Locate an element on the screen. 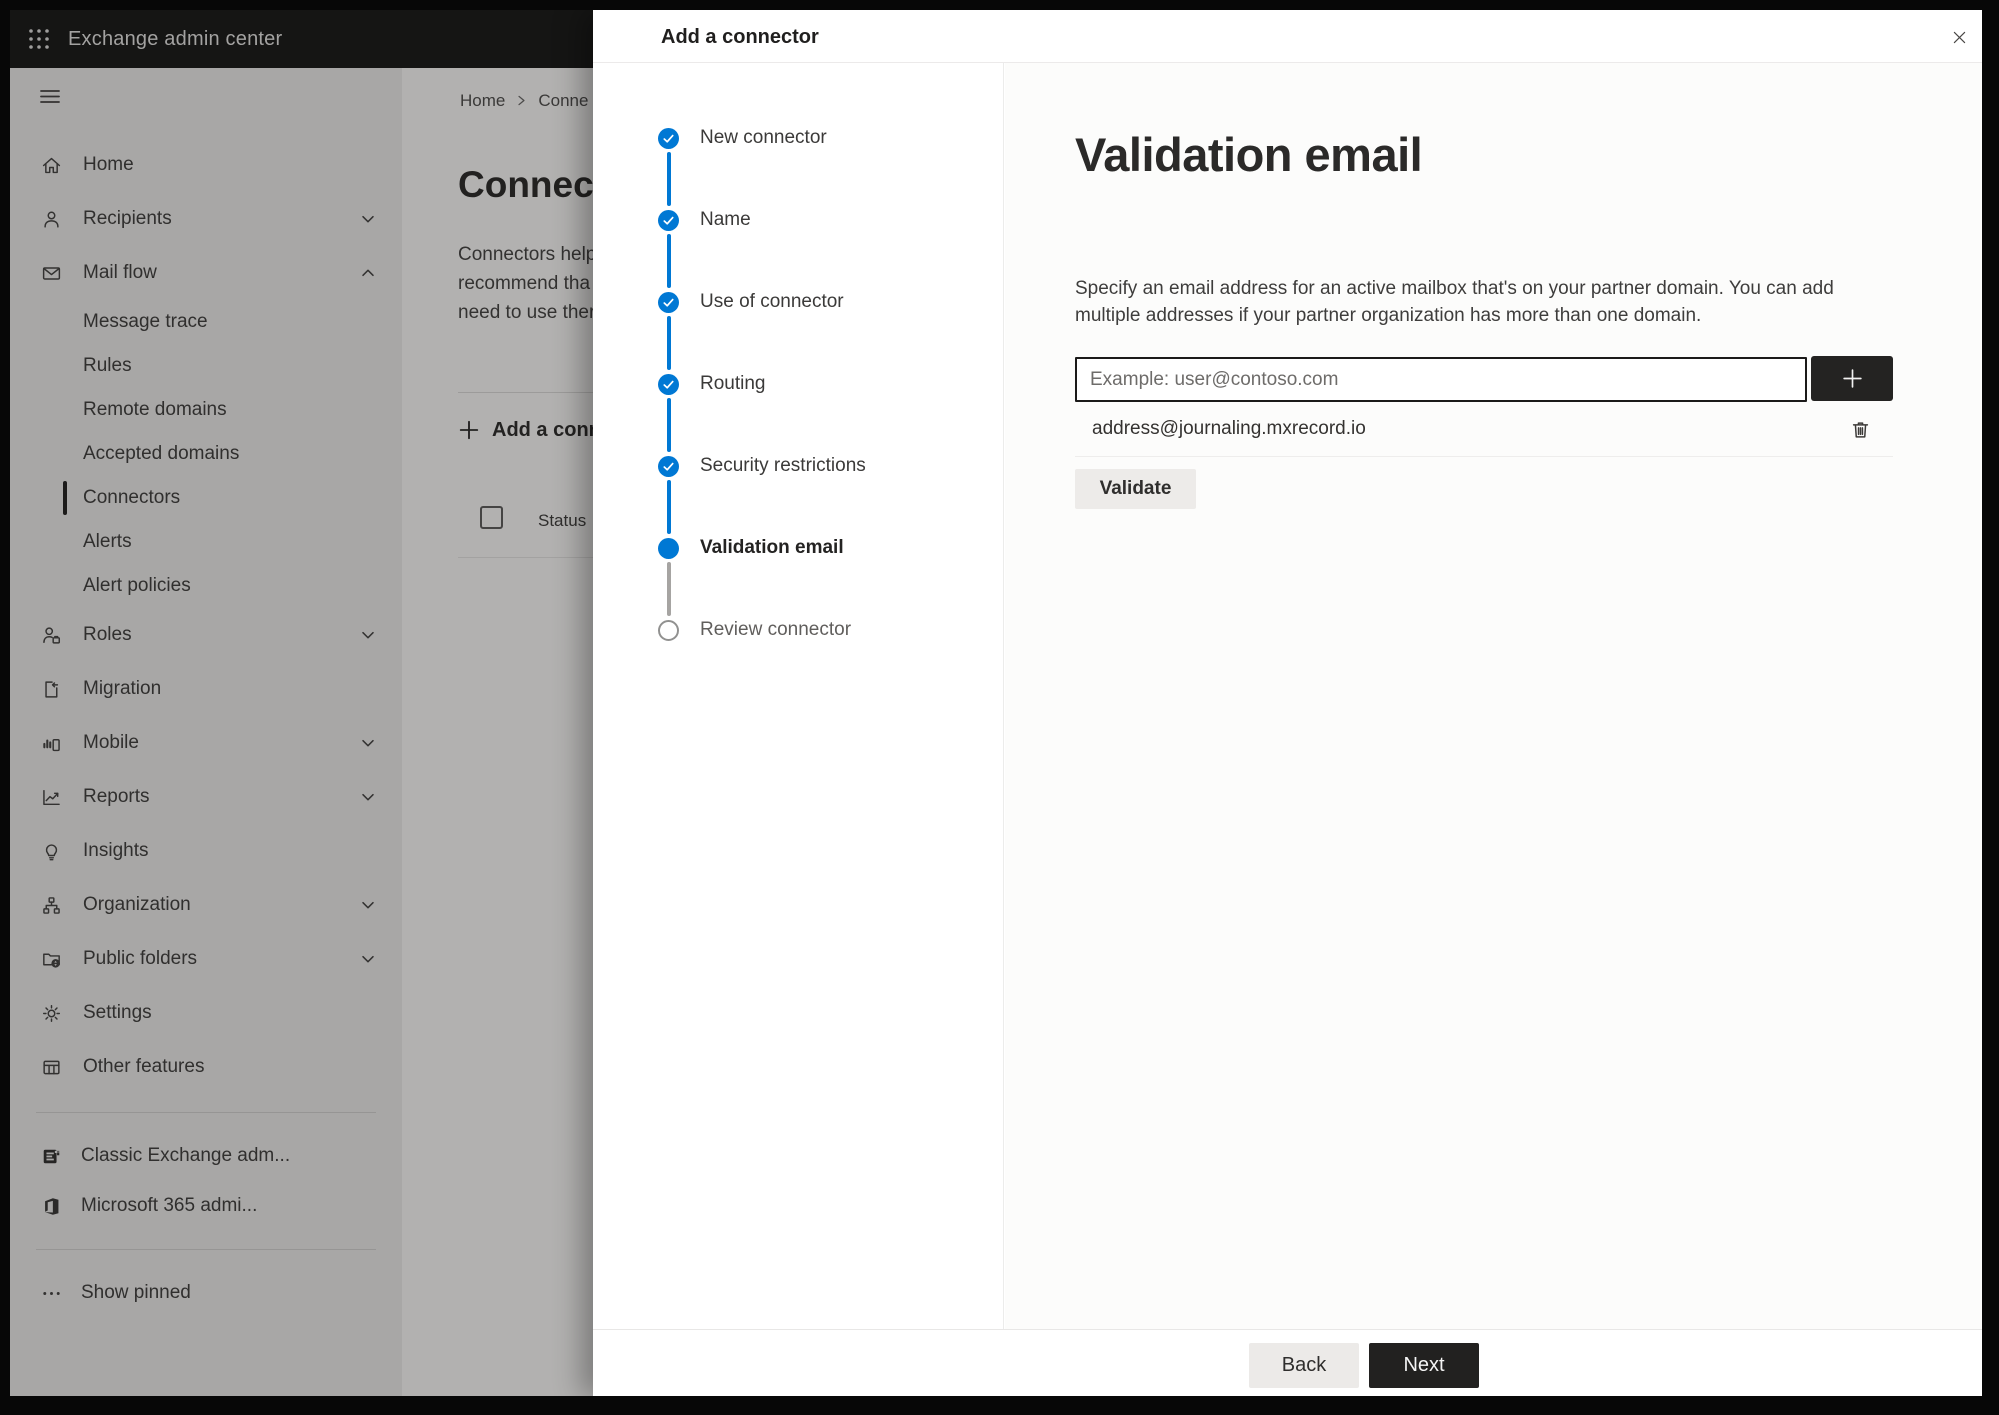 The width and height of the screenshot is (1999, 1415). sidebar-item-roles: Roles is located at coordinates (206, 635).